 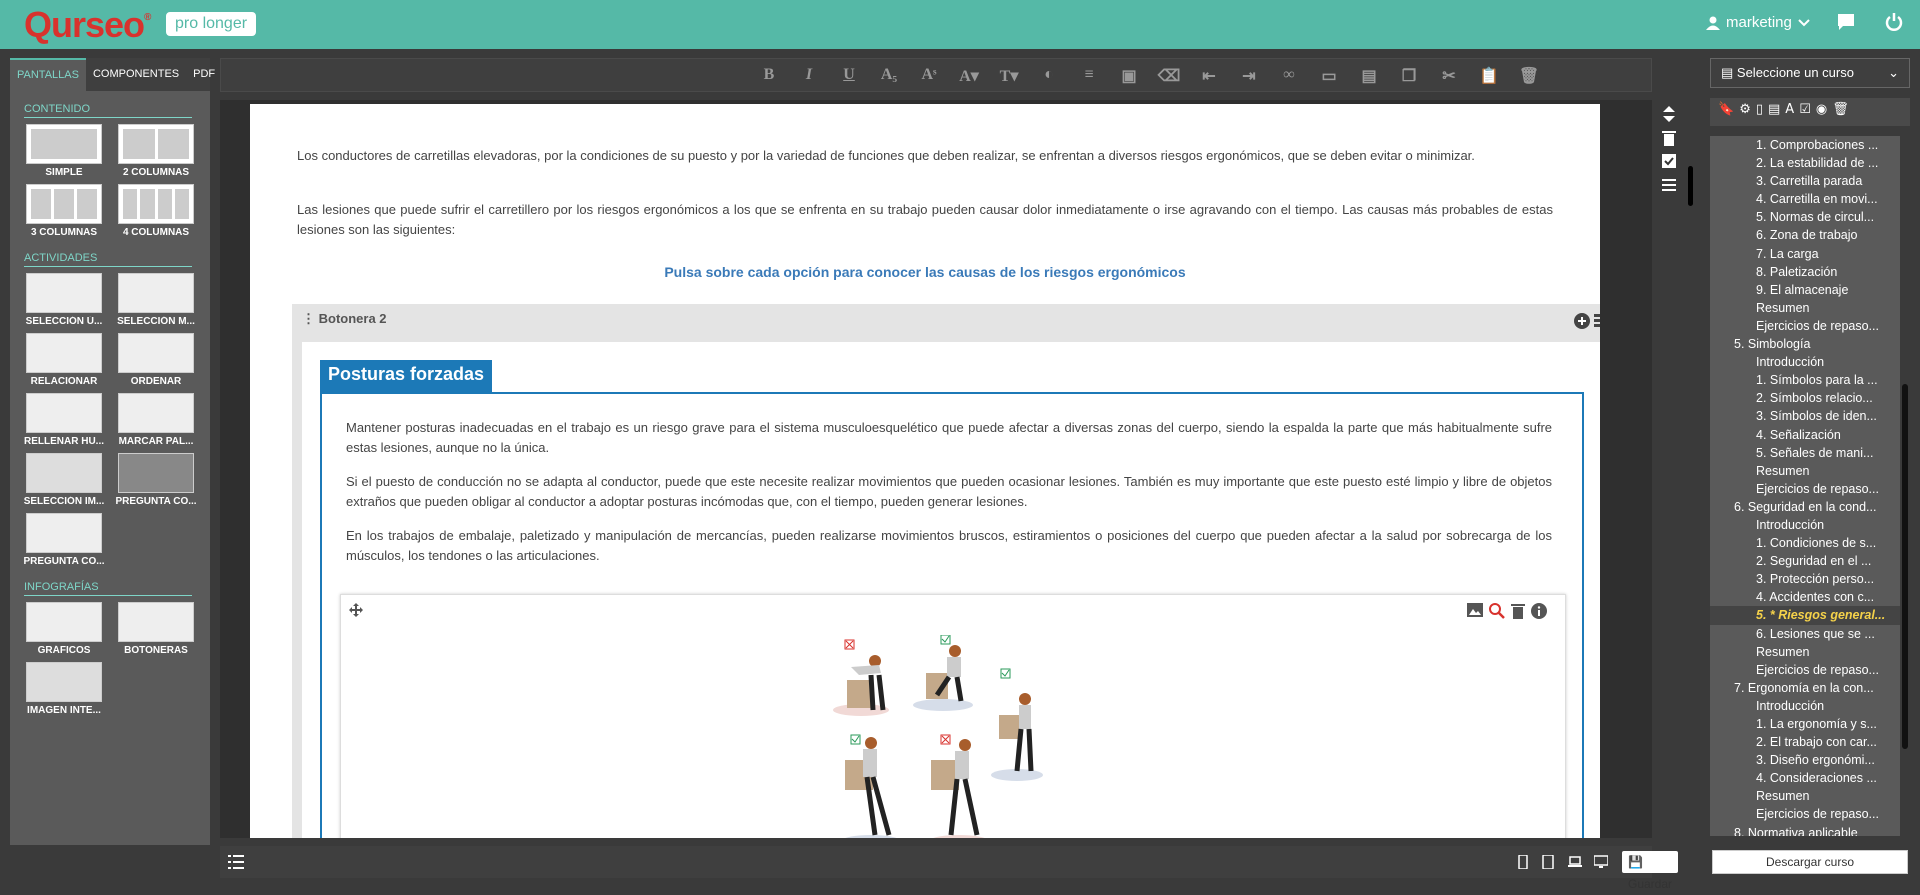 What do you see at coordinates (1089, 76) in the screenshot?
I see `align-icon: ≡` at bounding box center [1089, 76].